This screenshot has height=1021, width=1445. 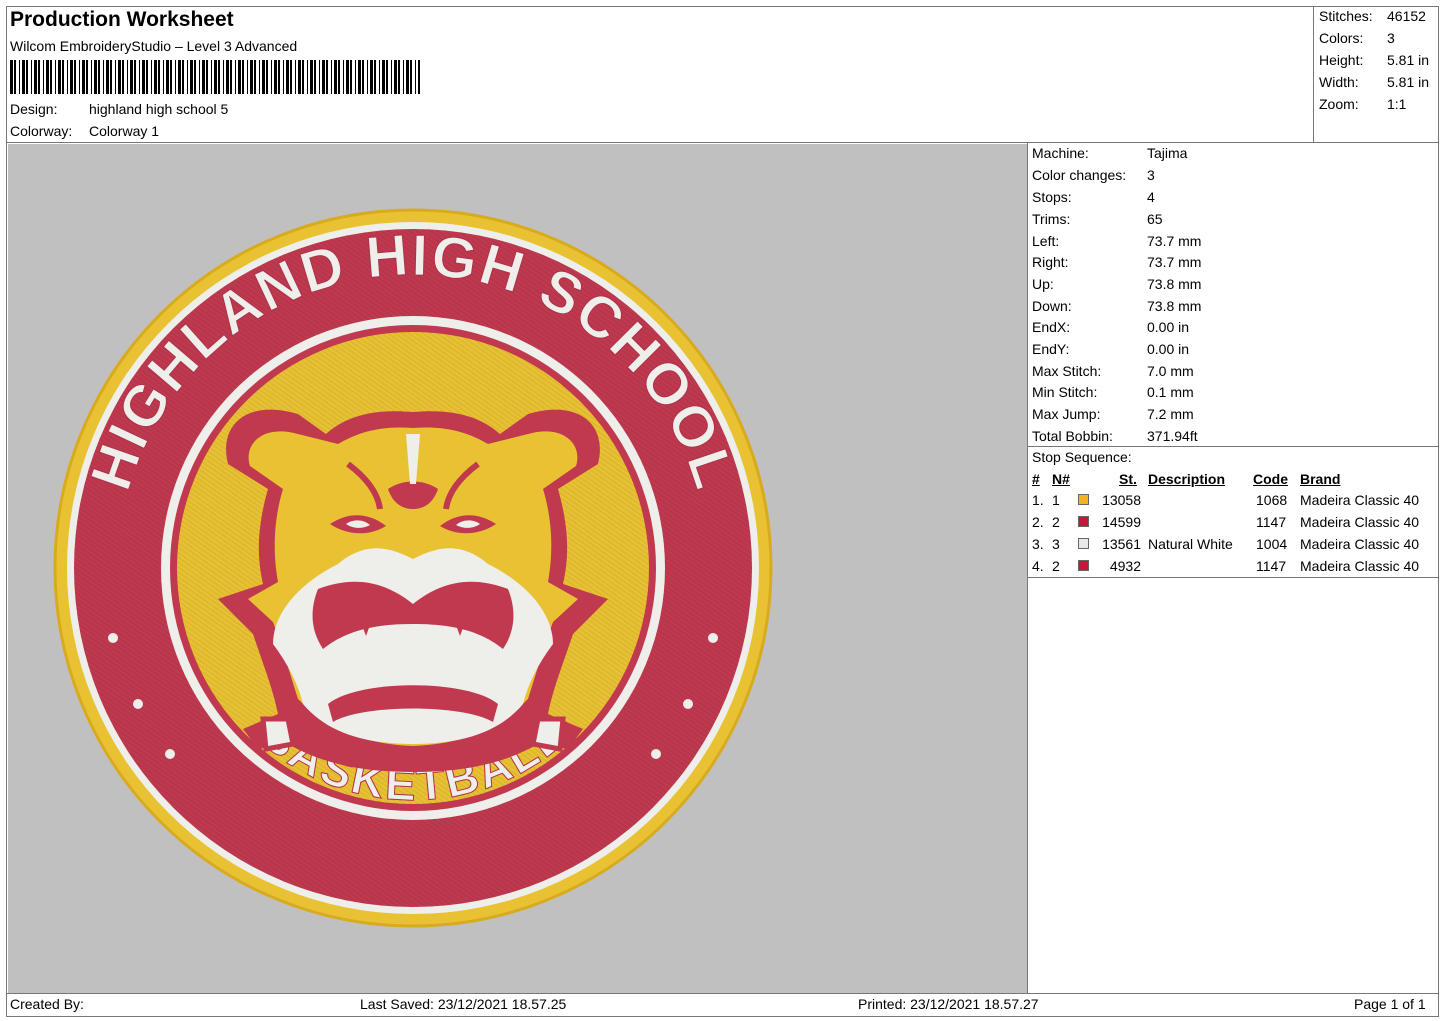 What do you see at coordinates (1082, 457) in the screenshot?
I see `stop-sequence-title: Stop Sequence:` at bounding box center [1082, 457].